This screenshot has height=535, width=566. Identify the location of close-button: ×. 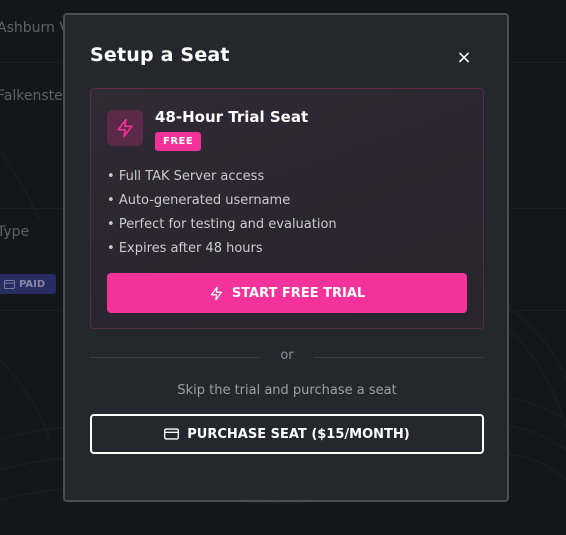
(464, 57).